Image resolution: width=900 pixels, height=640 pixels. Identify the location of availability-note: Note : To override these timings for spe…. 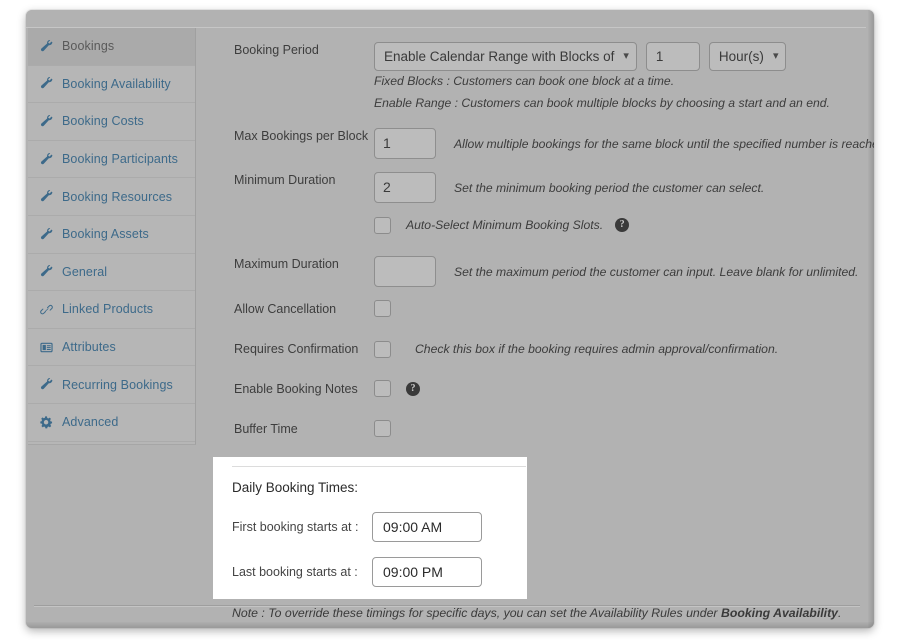
(536, 613).